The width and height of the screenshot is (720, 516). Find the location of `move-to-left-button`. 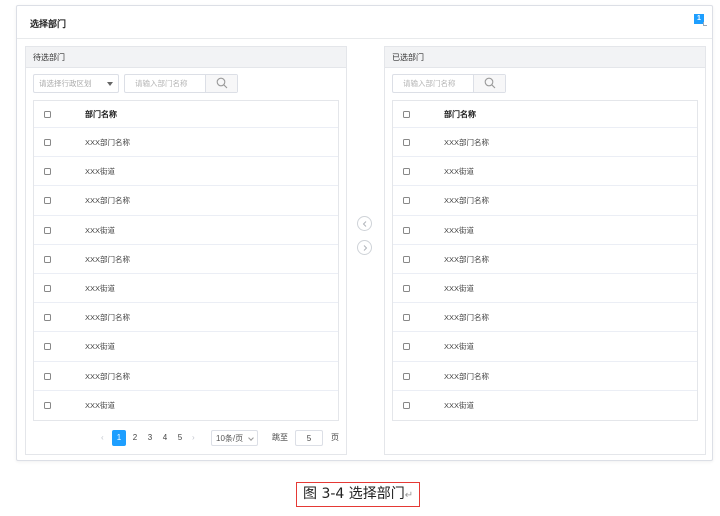

move-to-left-button is located at coordinates (364, 223).